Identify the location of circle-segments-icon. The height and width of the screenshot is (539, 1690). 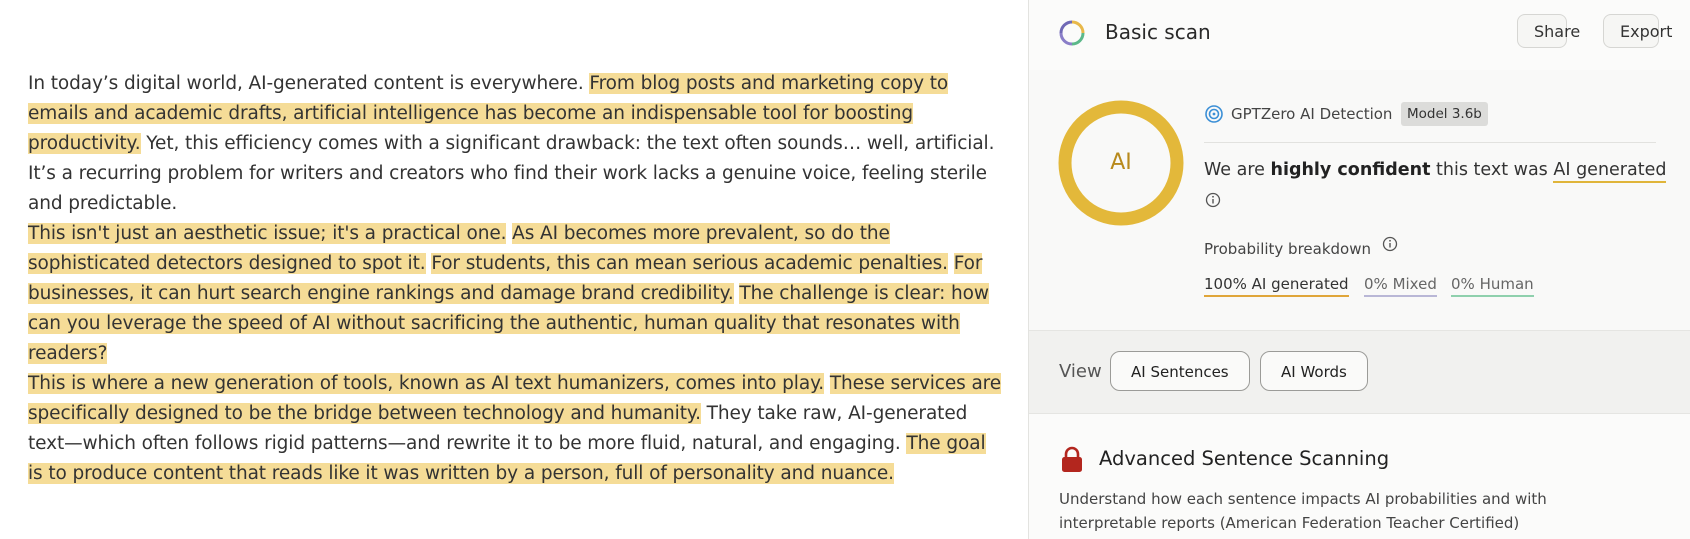
(1072, 33).